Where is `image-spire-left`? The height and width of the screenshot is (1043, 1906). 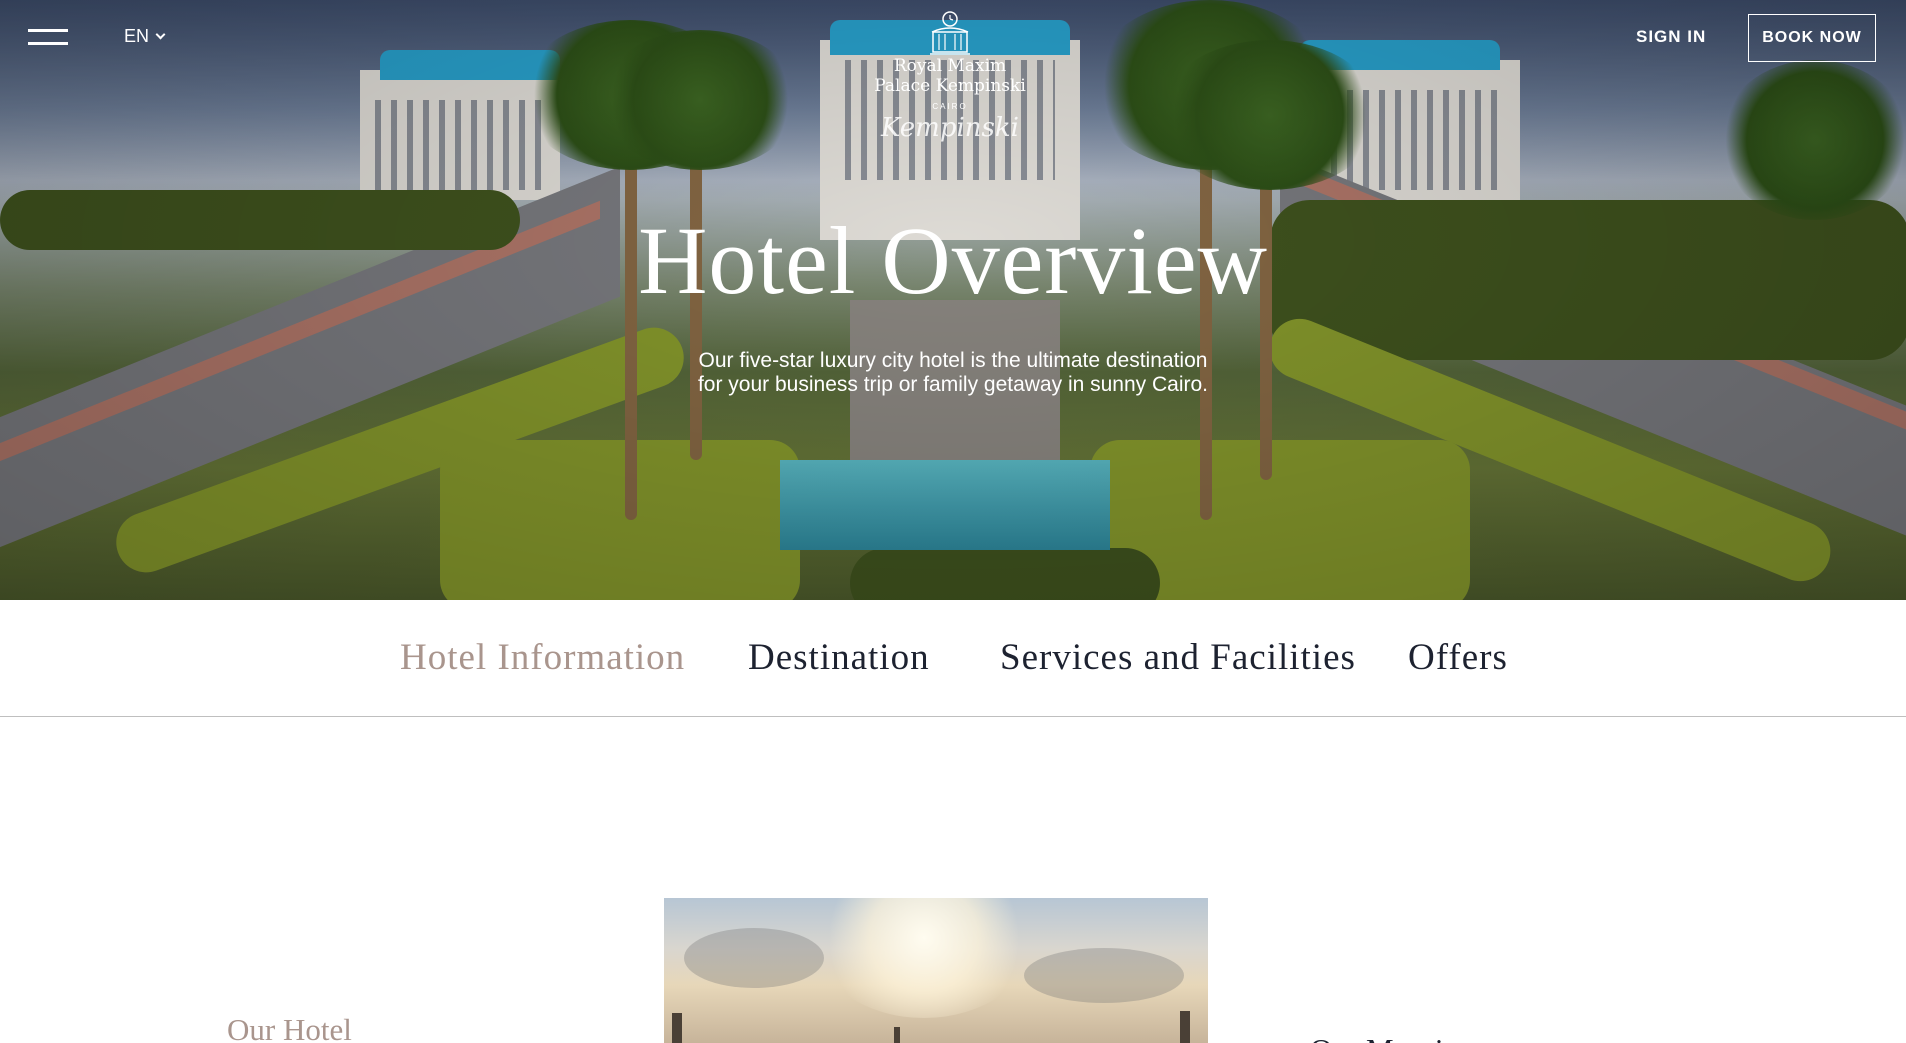
image-spire-left is located at coordinates (677, 1028).